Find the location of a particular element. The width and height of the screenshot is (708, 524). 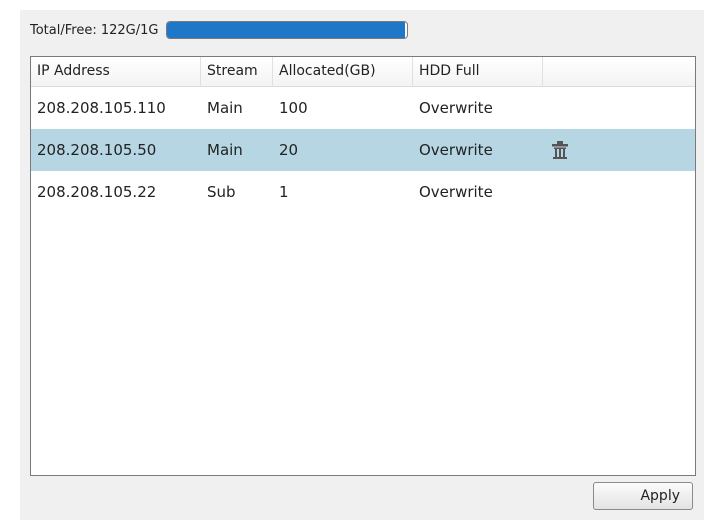

column-header-ip-address: IP Address is located at coordinates (116, 71).